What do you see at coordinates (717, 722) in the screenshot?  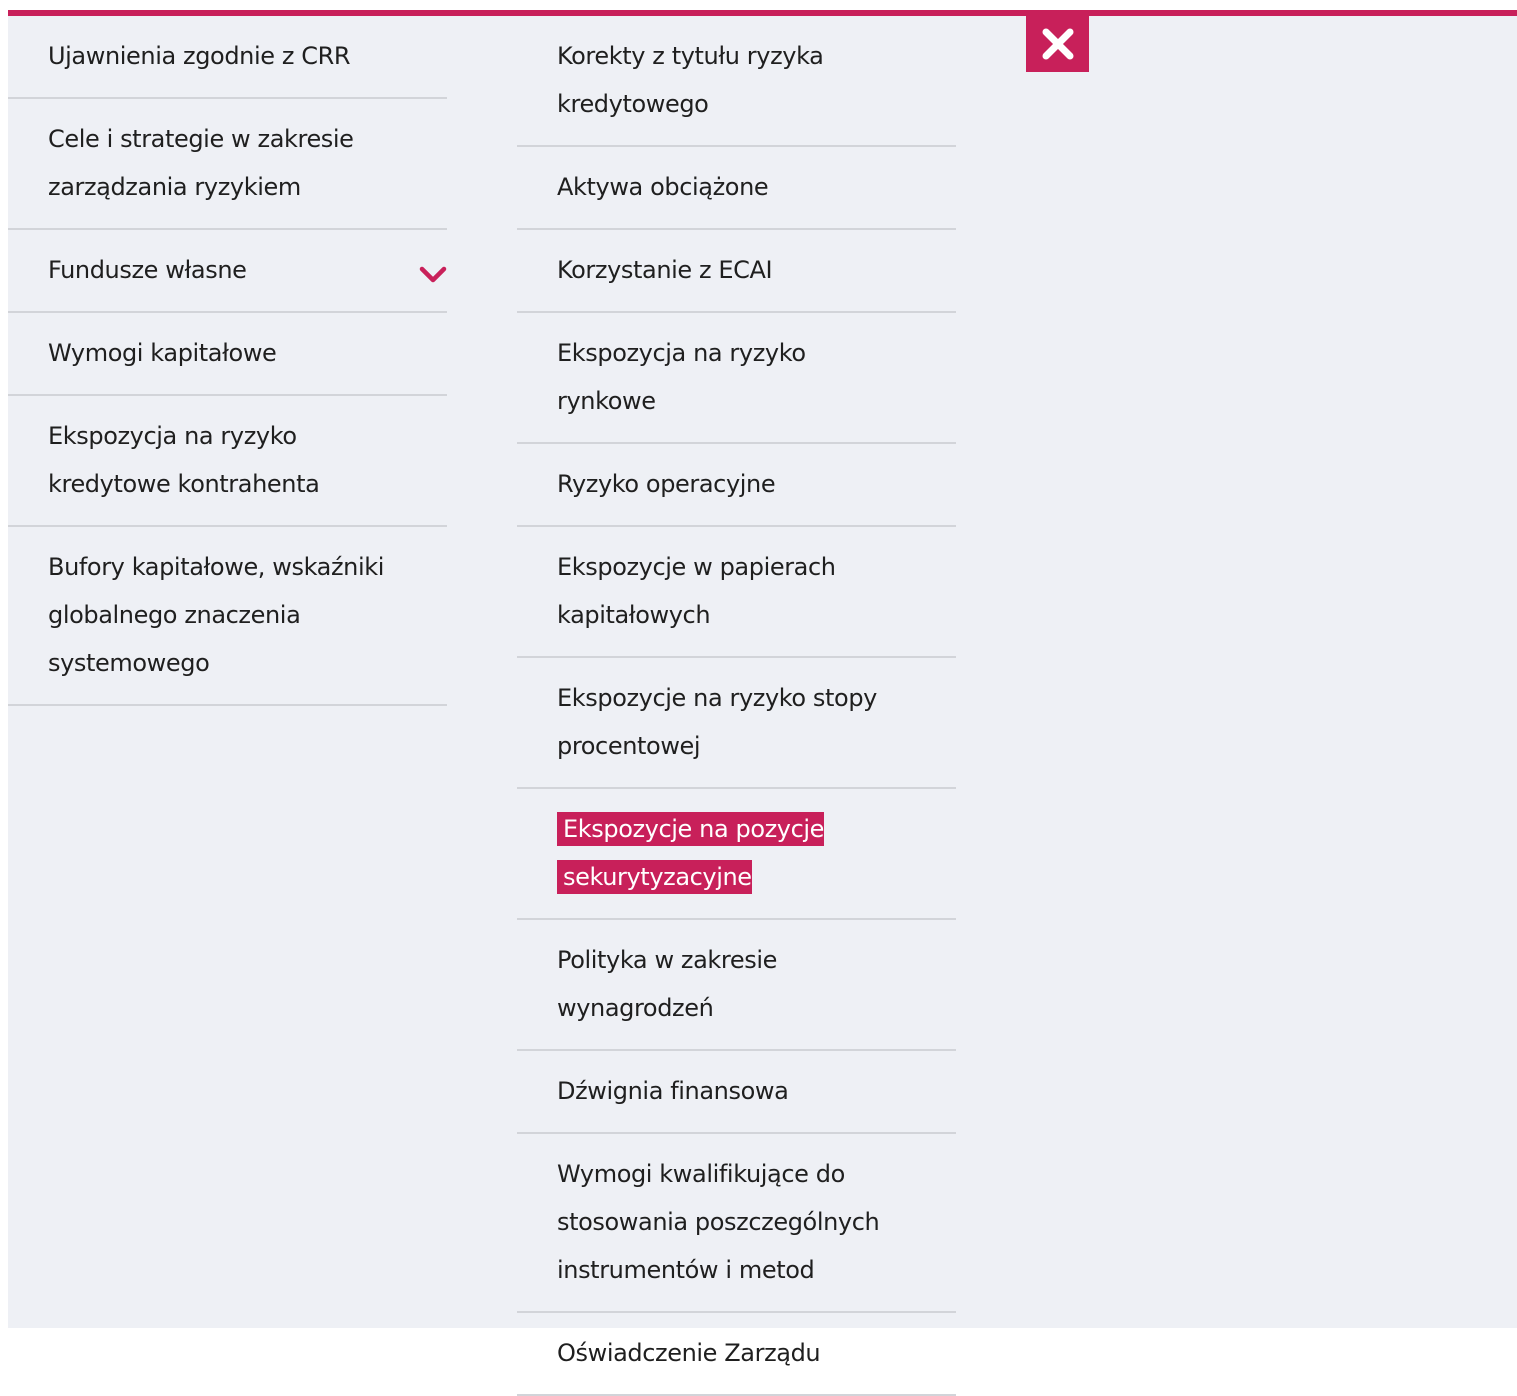 I see `menu-item-label: Ekspozycje na ryzyko stopy procentowej` at bounding box center [717, 722].